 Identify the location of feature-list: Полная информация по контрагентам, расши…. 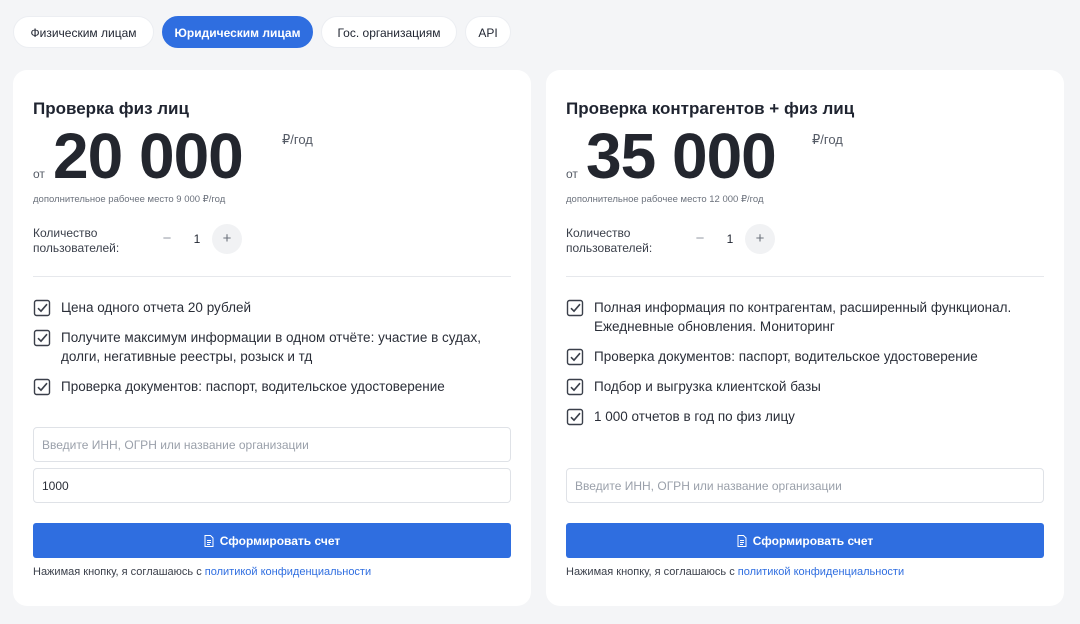
(806, 367).